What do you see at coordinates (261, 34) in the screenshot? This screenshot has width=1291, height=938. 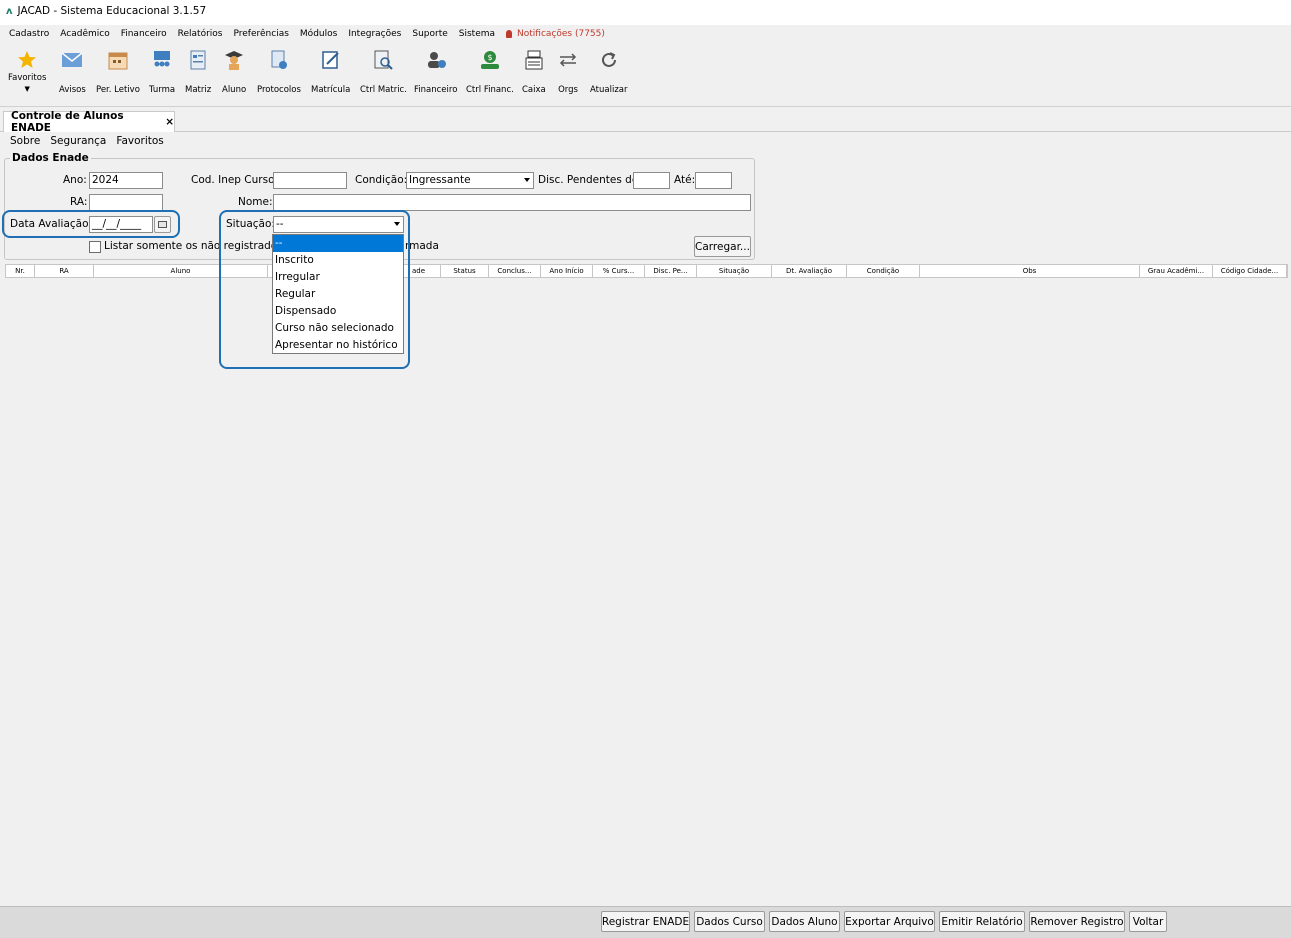 I see `menu-preferencias: Preferências` at bounding box center [261, 34].